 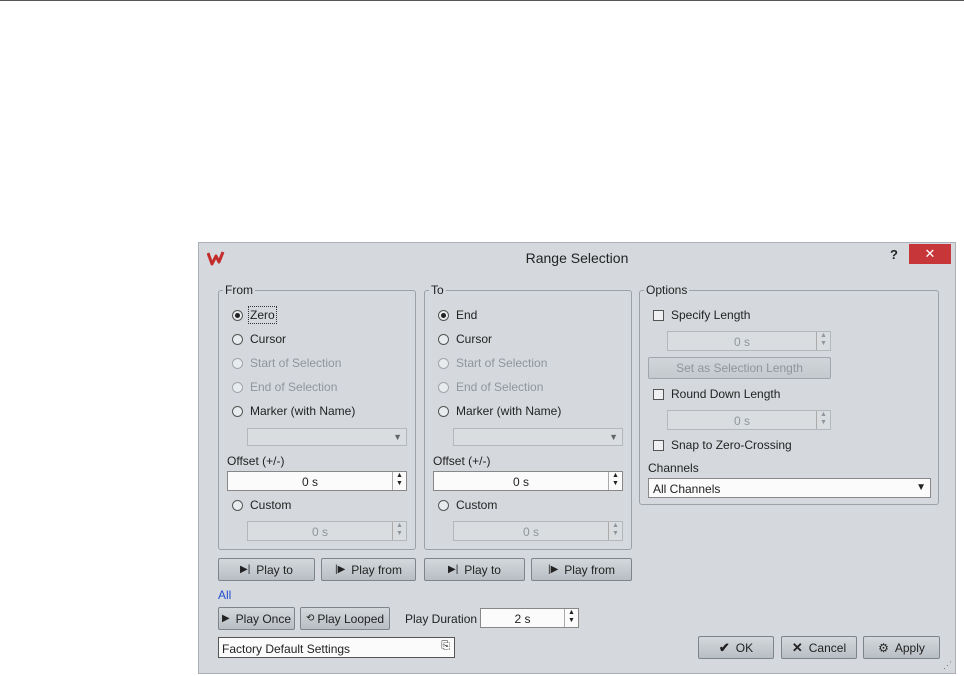 I want to click on from-cursor-label: Cursor, so click(x=268, y=339).